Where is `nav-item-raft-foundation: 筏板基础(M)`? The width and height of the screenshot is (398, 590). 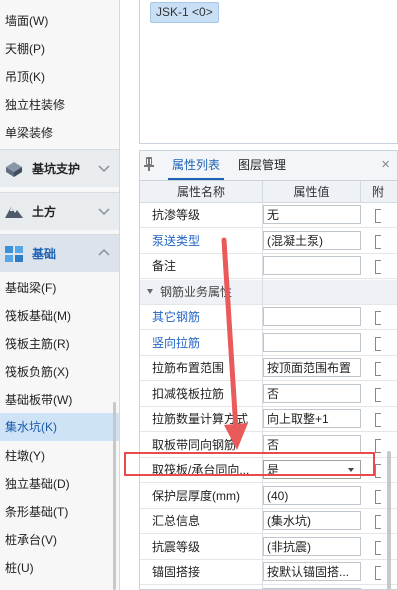
nav-item-raft-foundation: 筏板基础(M) is located at coordinates (59, 316).